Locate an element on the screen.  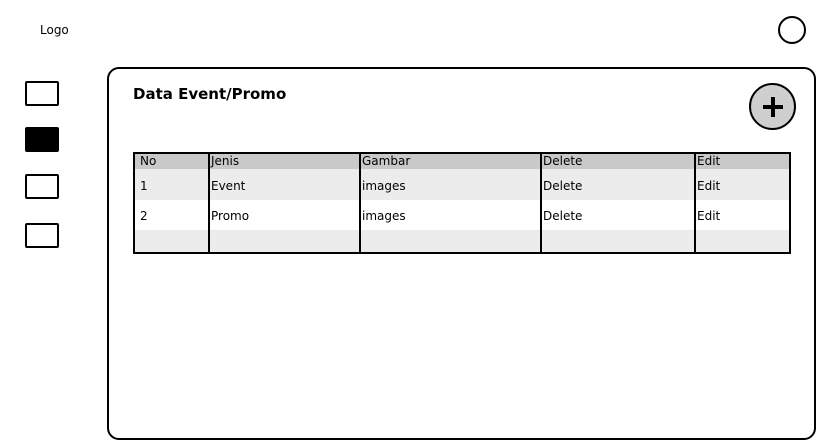
sidebar-item-2-active is located at coordinates (42, 139).